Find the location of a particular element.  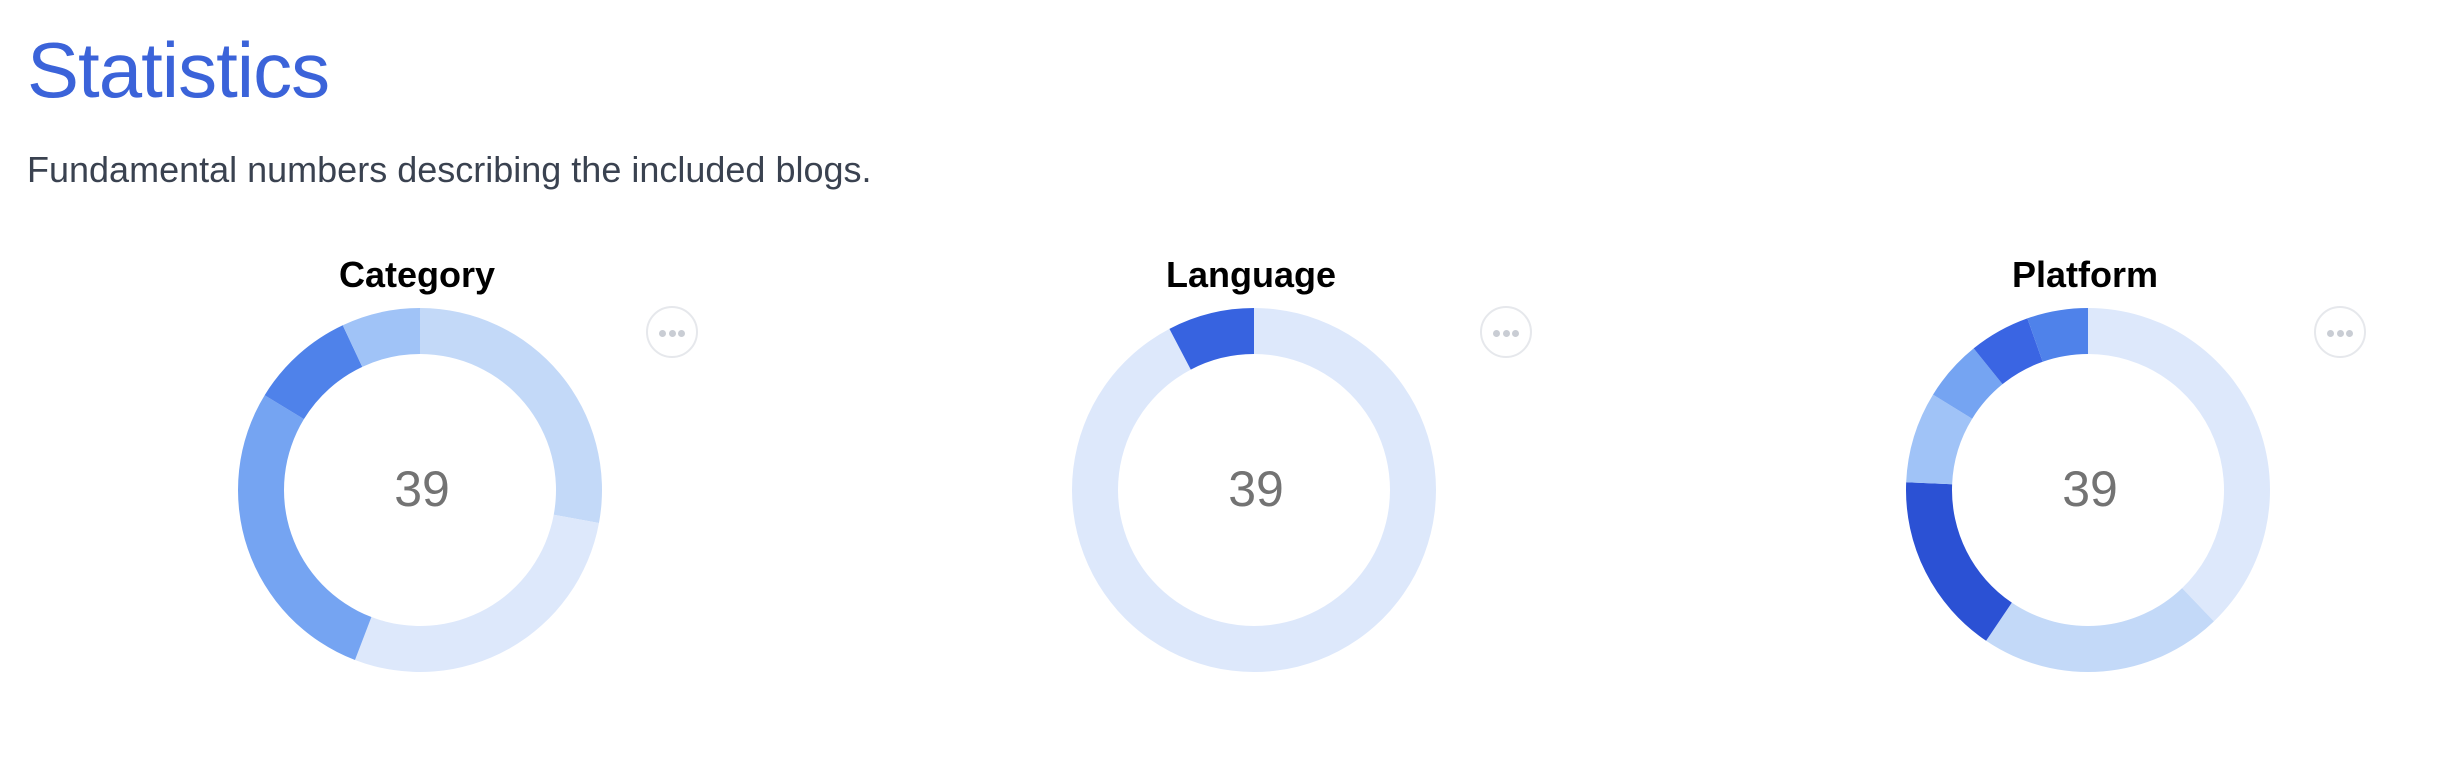

language-donut-chart: 39 is located at coordinates (1254, 490).